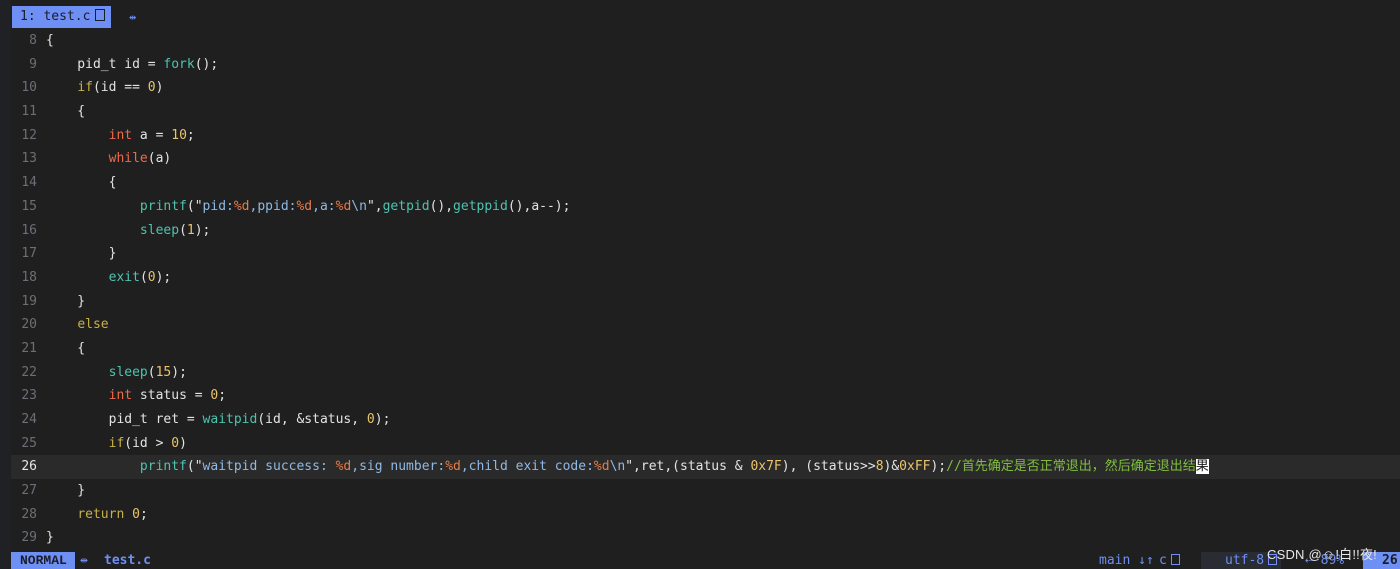 The image size is (1400, 569). What do you see at coordinates (29, 159) in the screenshot?
I see `line-number: 13` at bounding box center [29, 159].